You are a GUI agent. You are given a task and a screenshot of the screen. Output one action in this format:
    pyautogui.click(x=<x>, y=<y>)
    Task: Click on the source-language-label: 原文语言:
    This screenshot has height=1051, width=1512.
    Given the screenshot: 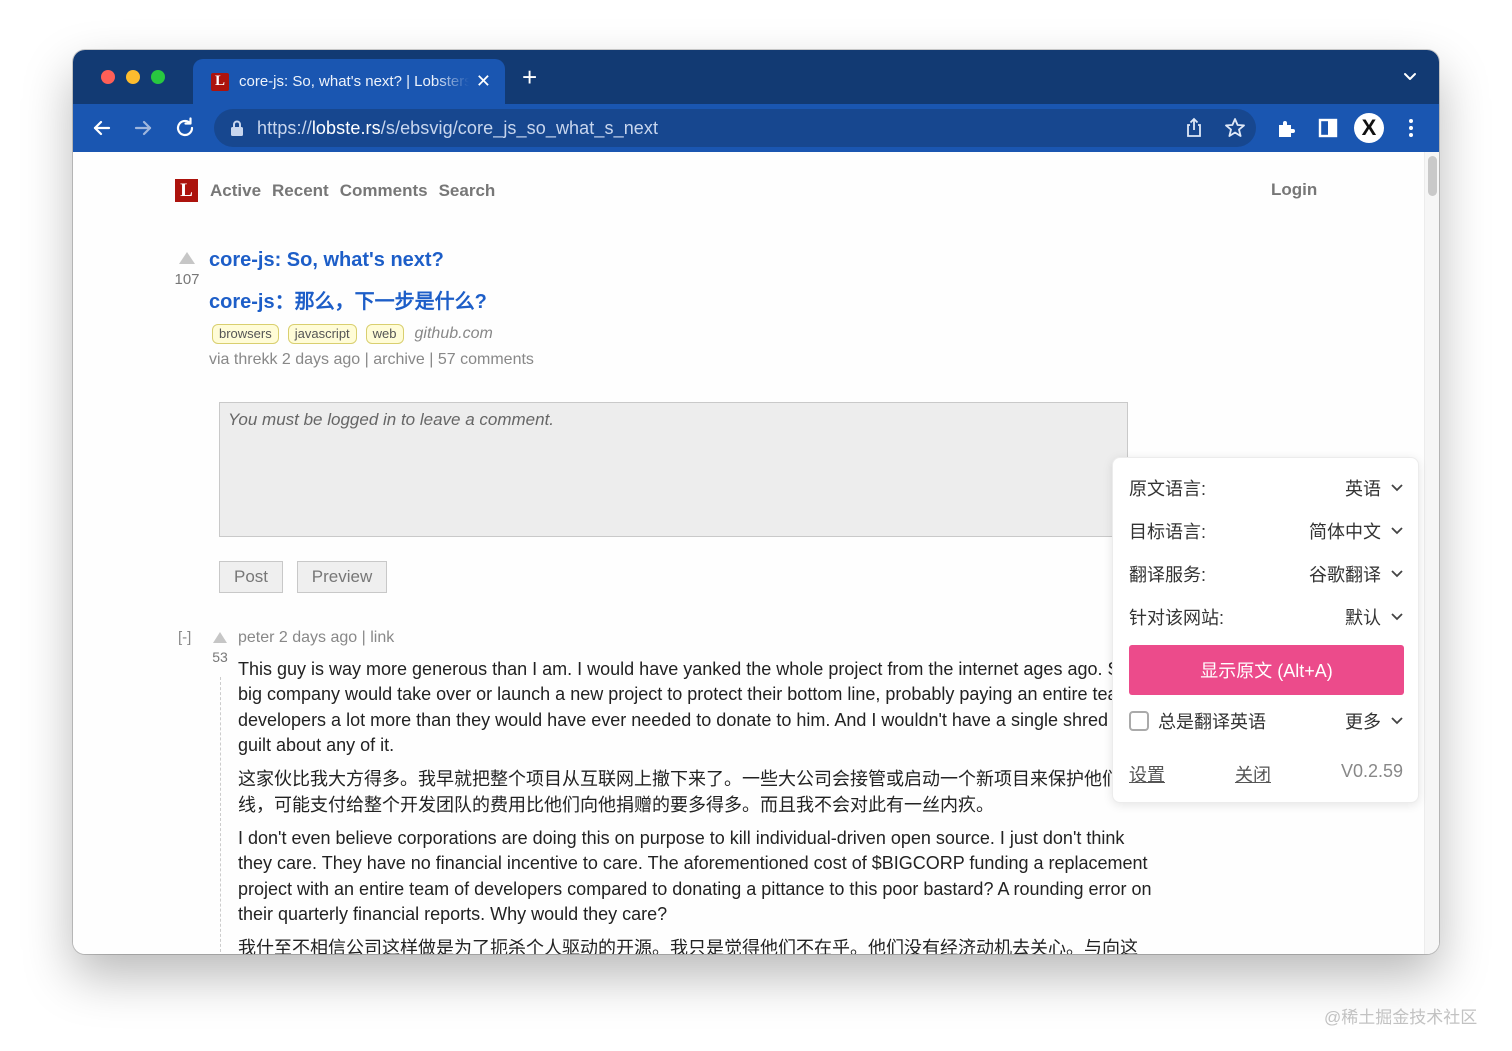 What is the action you would take?
    pyautogui.click(x=1168, y=489)
    